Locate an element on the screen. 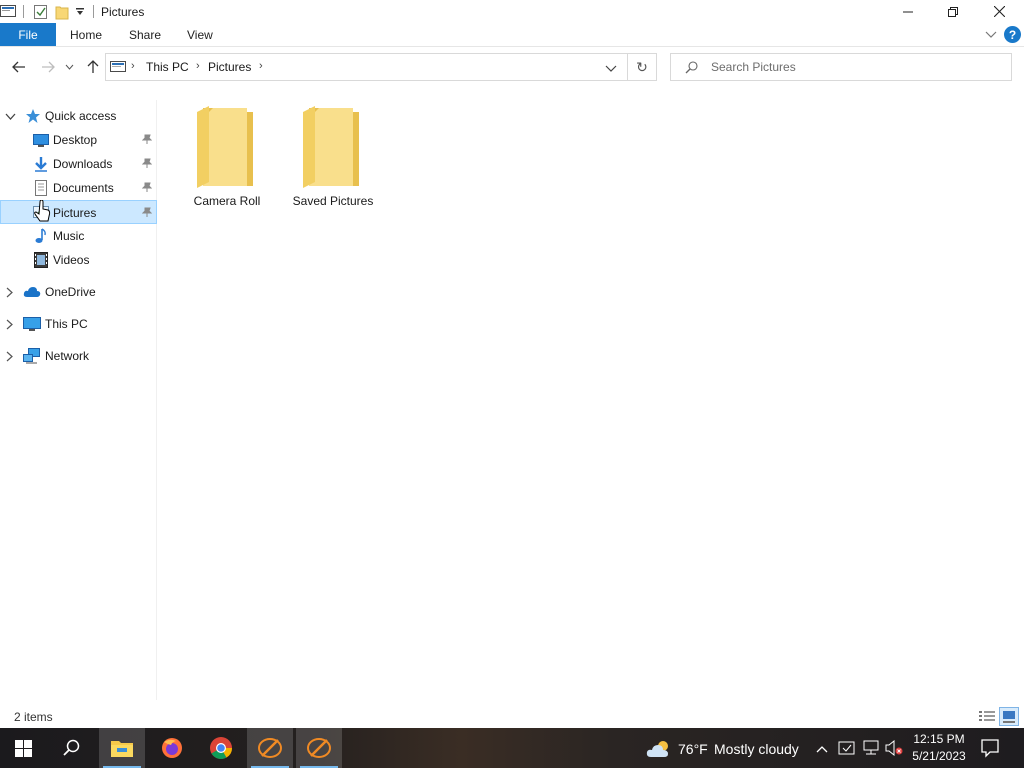 Image resolution: width=1024 pixels, height=768 pixels. tab-home: Home is located at coordinates (86, 35).